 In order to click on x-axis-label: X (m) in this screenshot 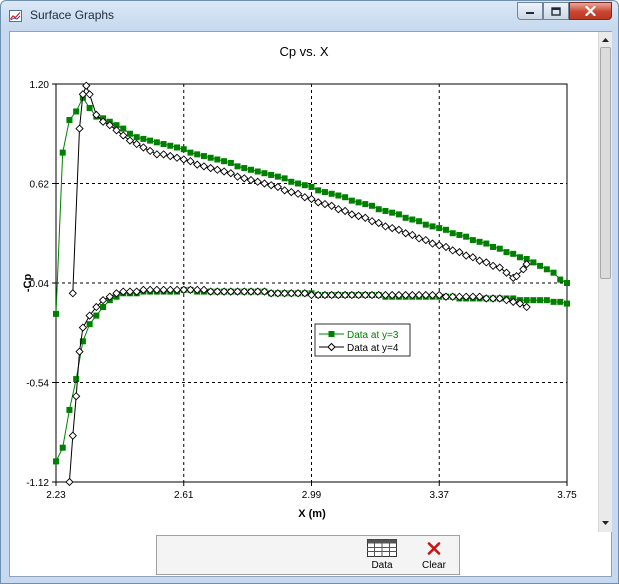, I will do `click(312, 514)`.